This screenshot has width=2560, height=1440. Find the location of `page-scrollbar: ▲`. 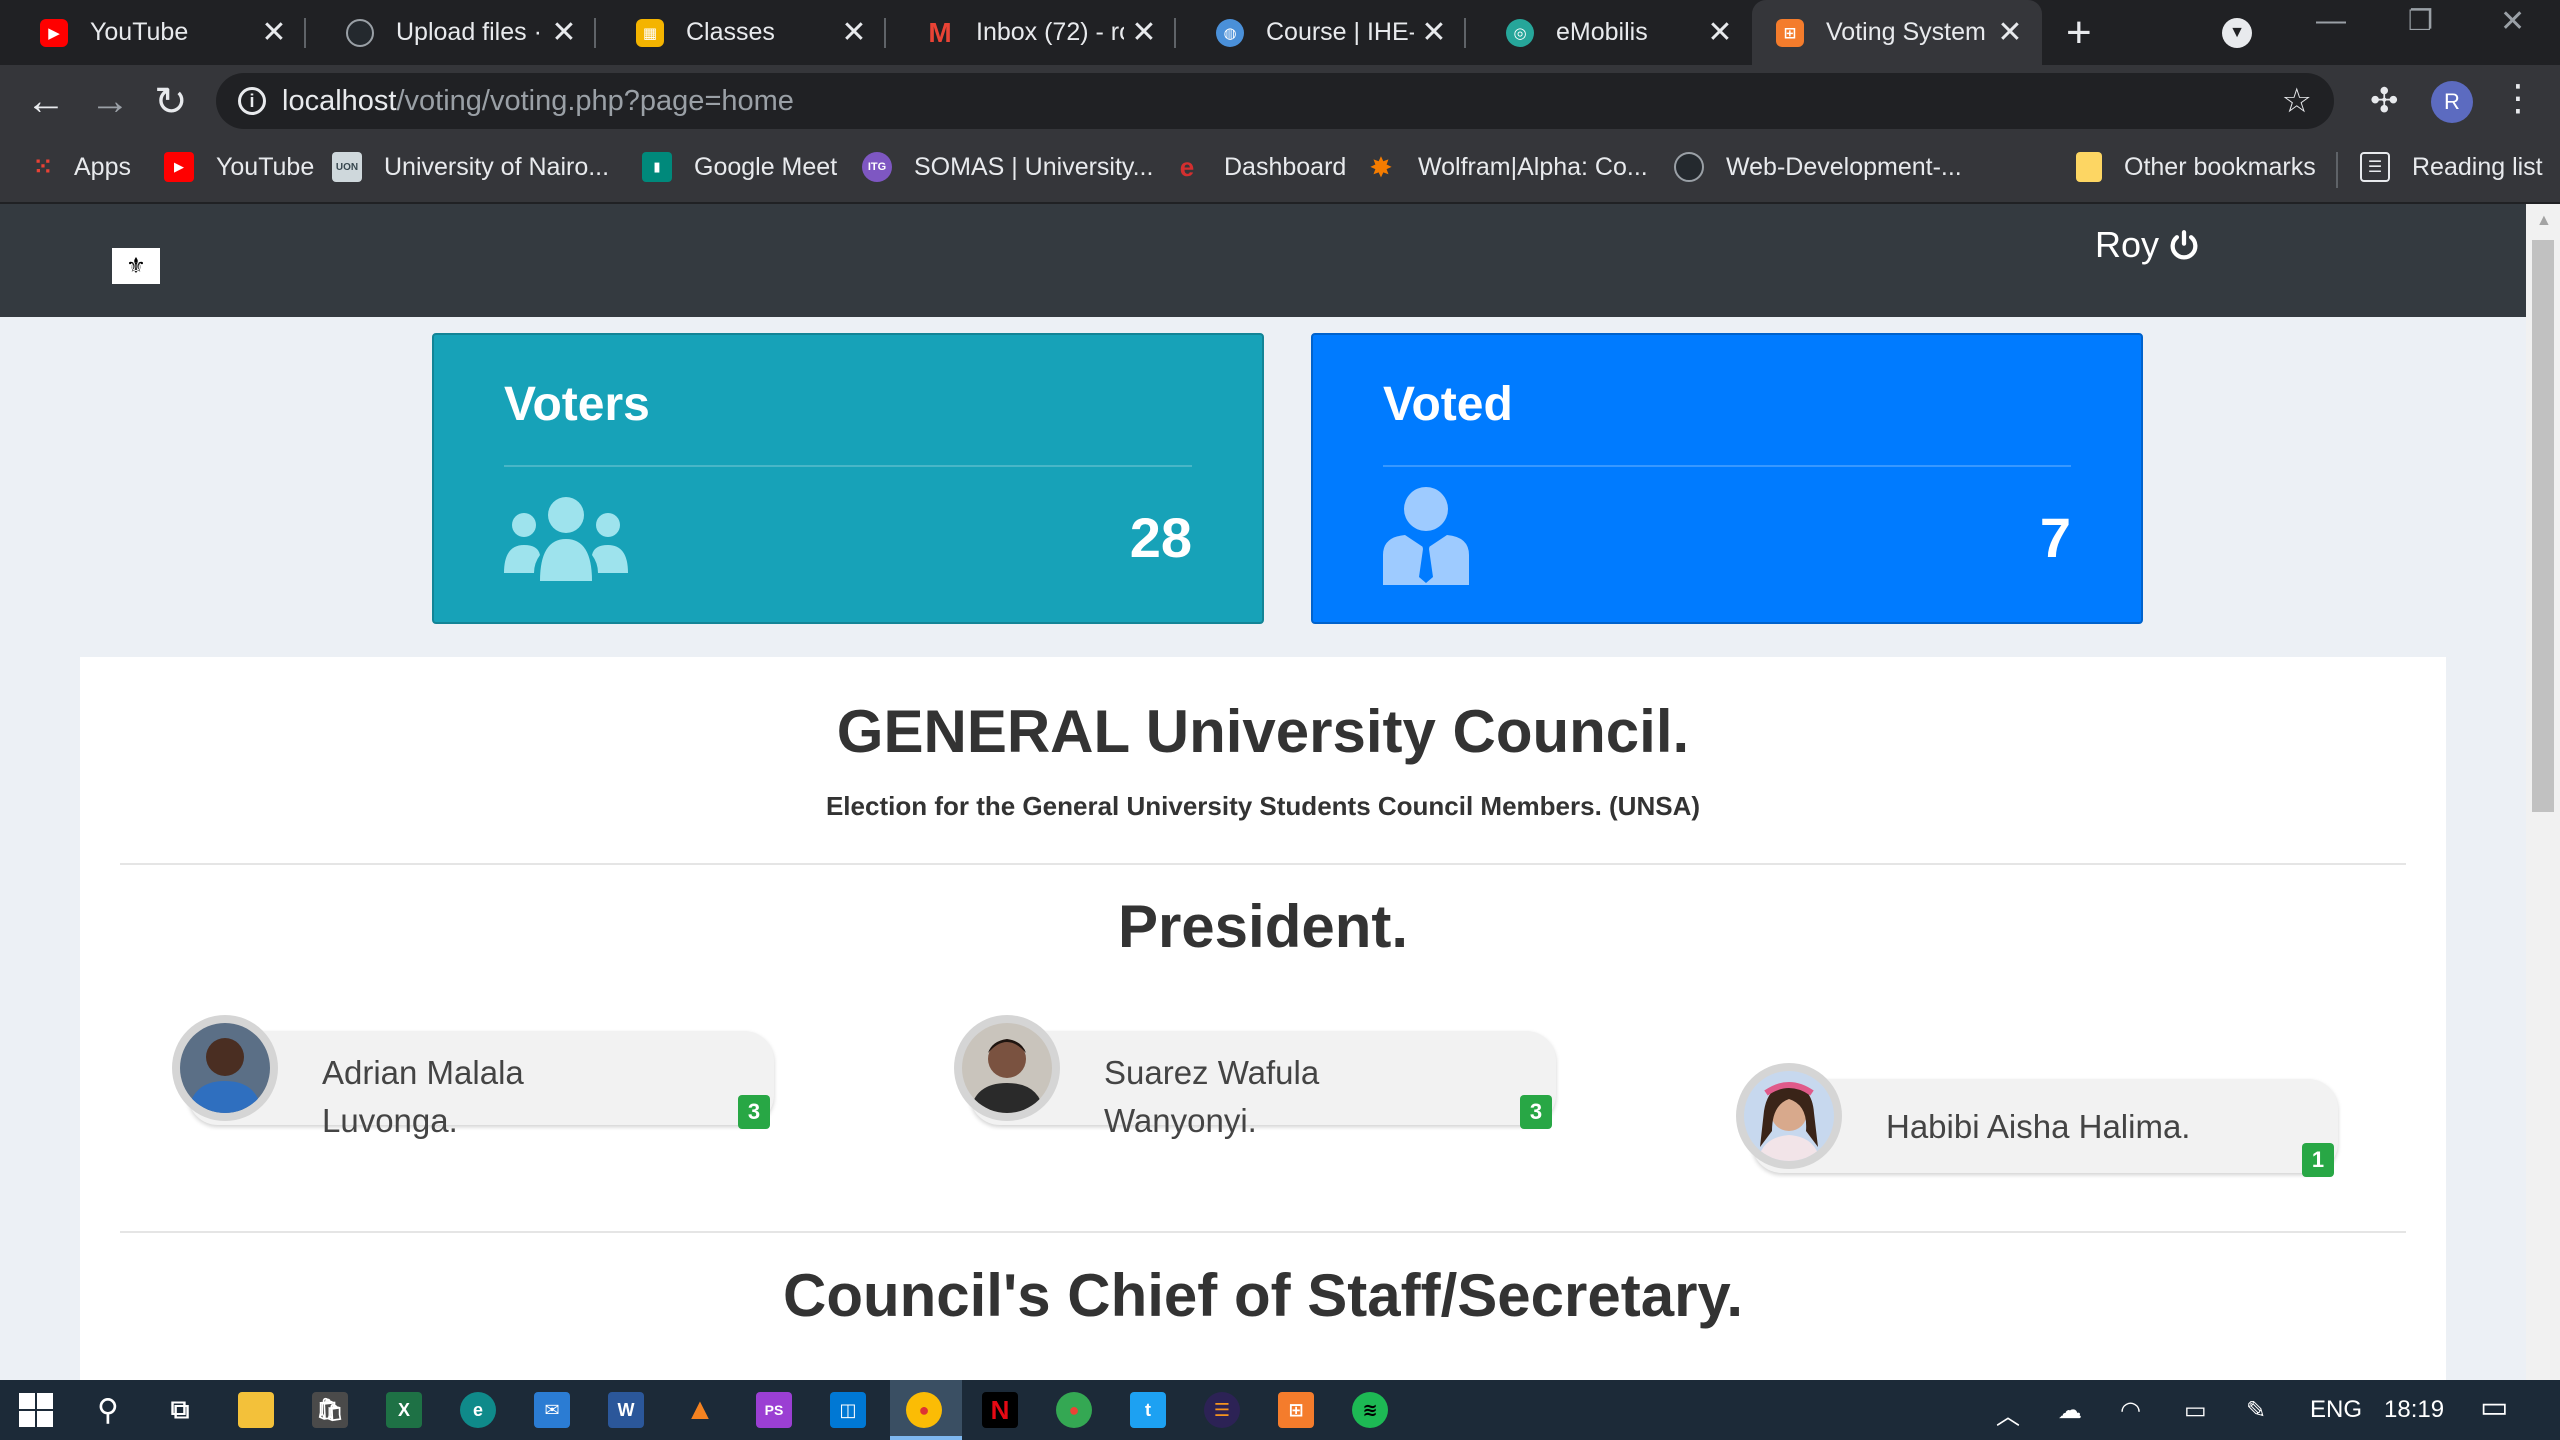

page-scrollbar: ▲ is located at coordinates (2543, 792).